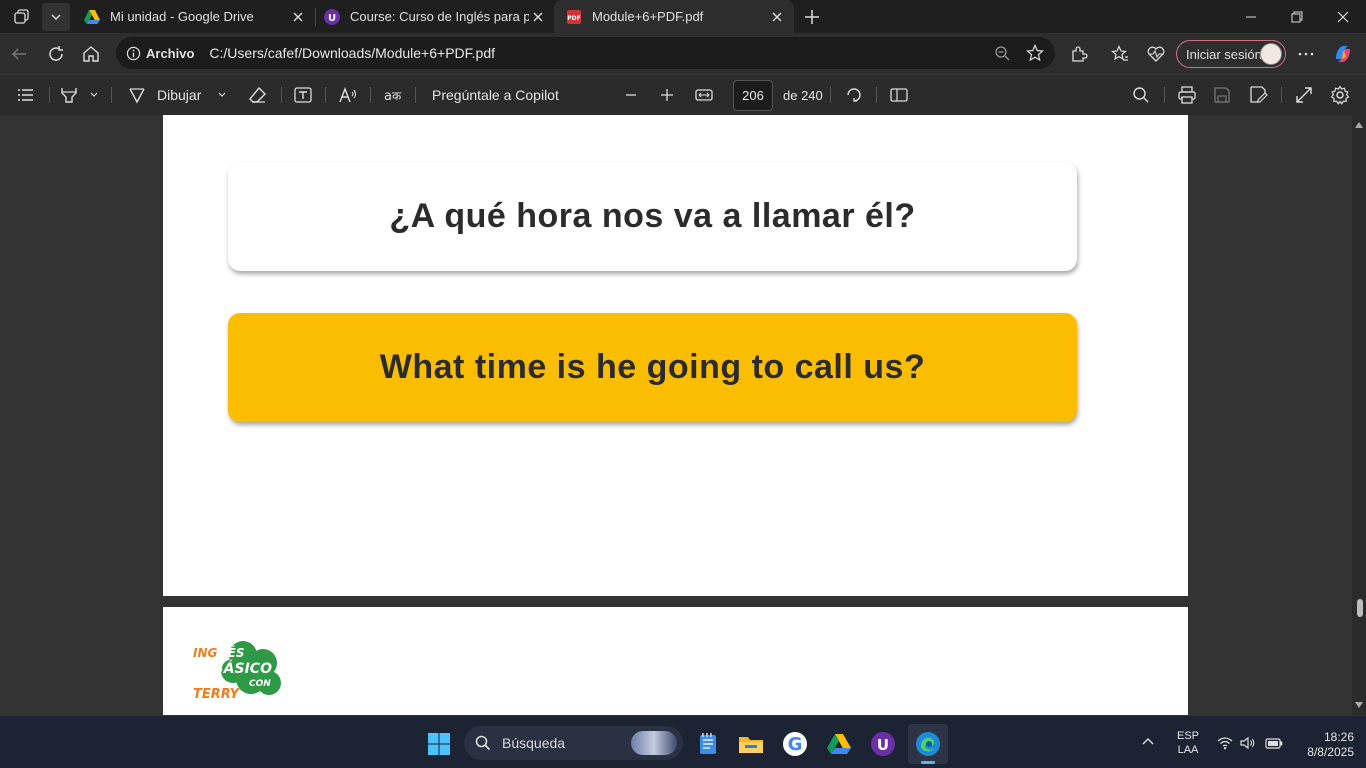  I want to click on clock-date: 8/8/2025, so click(1330, 752).